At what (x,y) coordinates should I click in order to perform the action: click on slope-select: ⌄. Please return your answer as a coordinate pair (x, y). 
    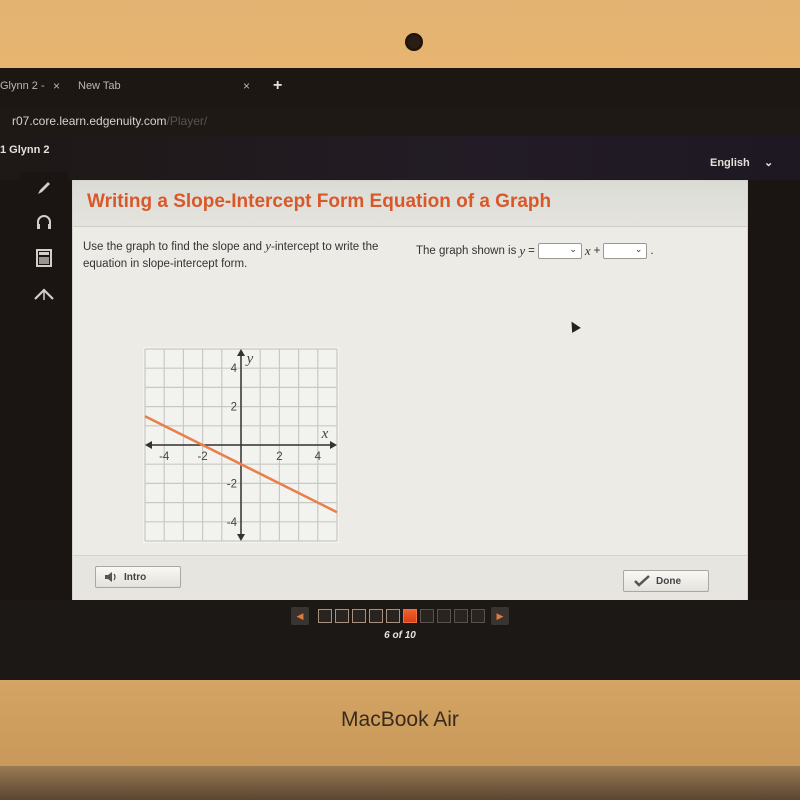
    Looking at the image, I should click on (559, 251).